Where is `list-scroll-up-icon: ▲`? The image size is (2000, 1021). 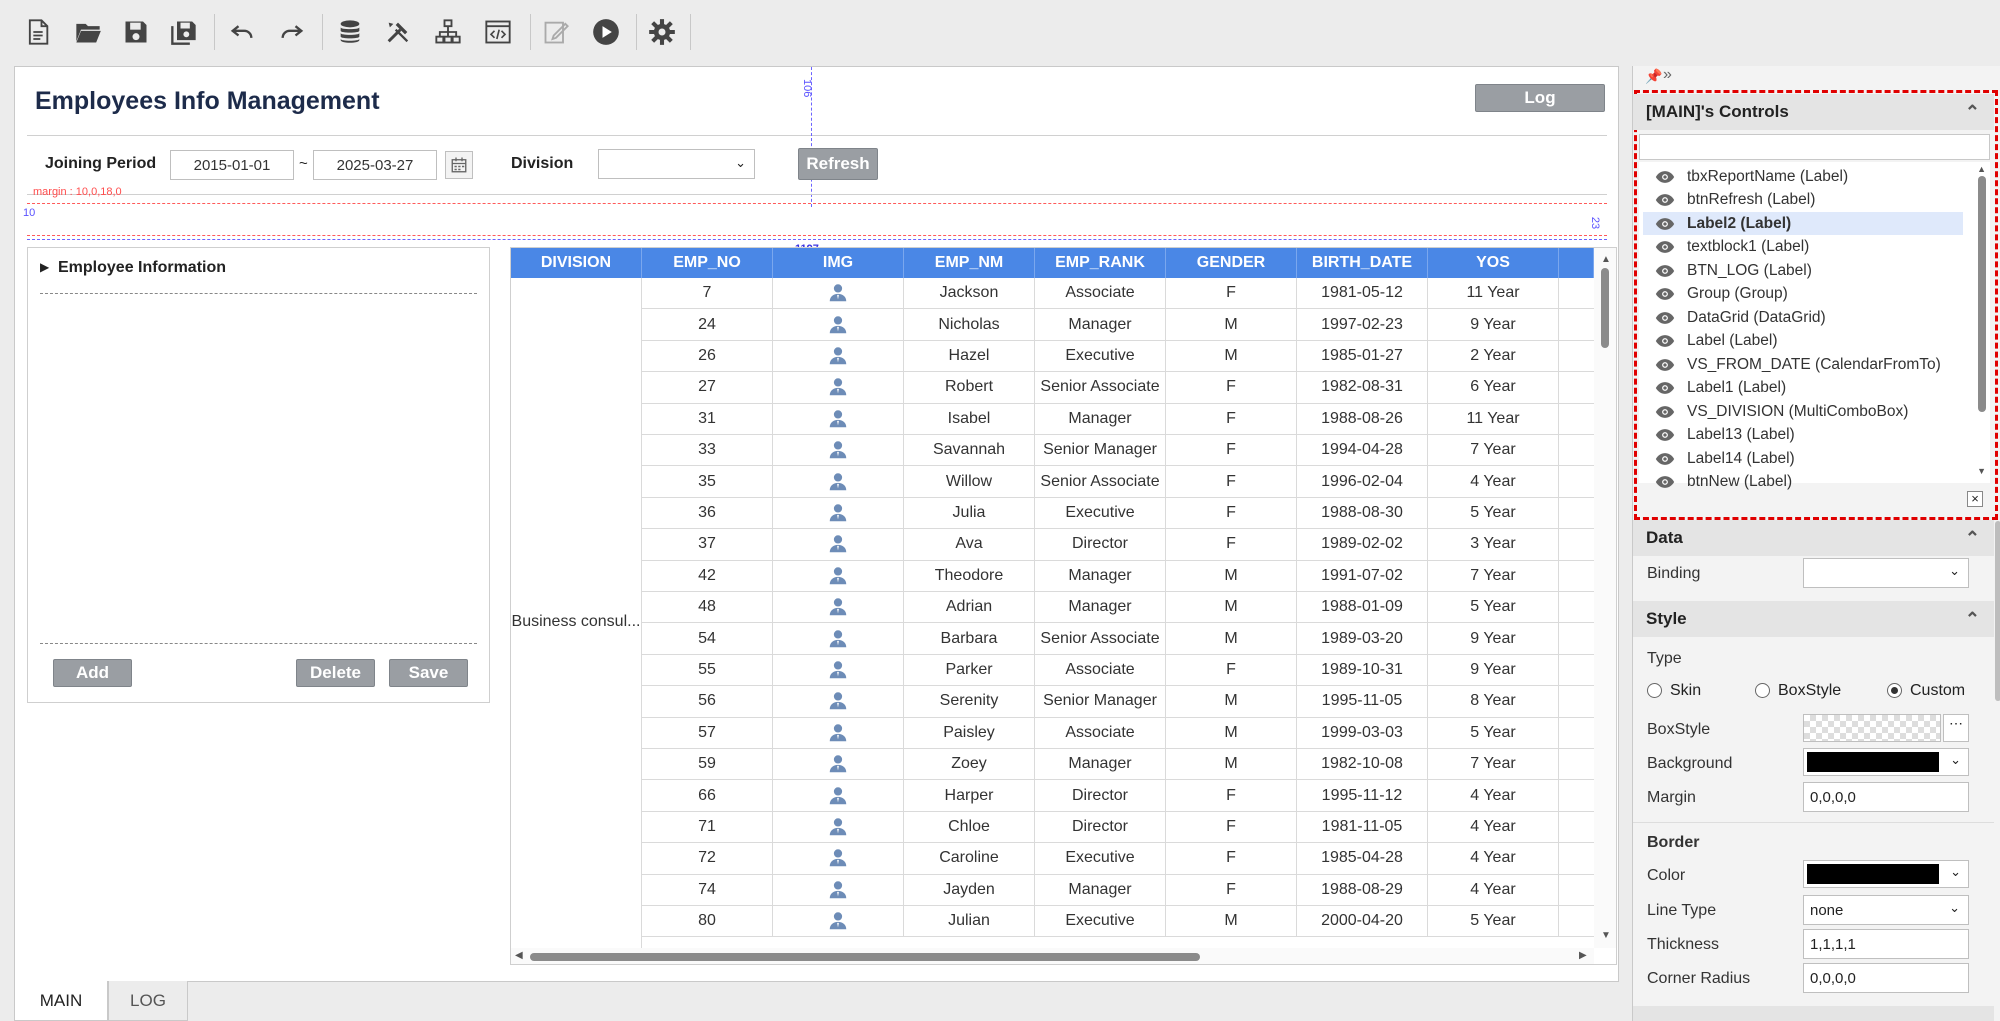
list-scroll-up-icon: ▲ is located at coordinates (1981, 169).